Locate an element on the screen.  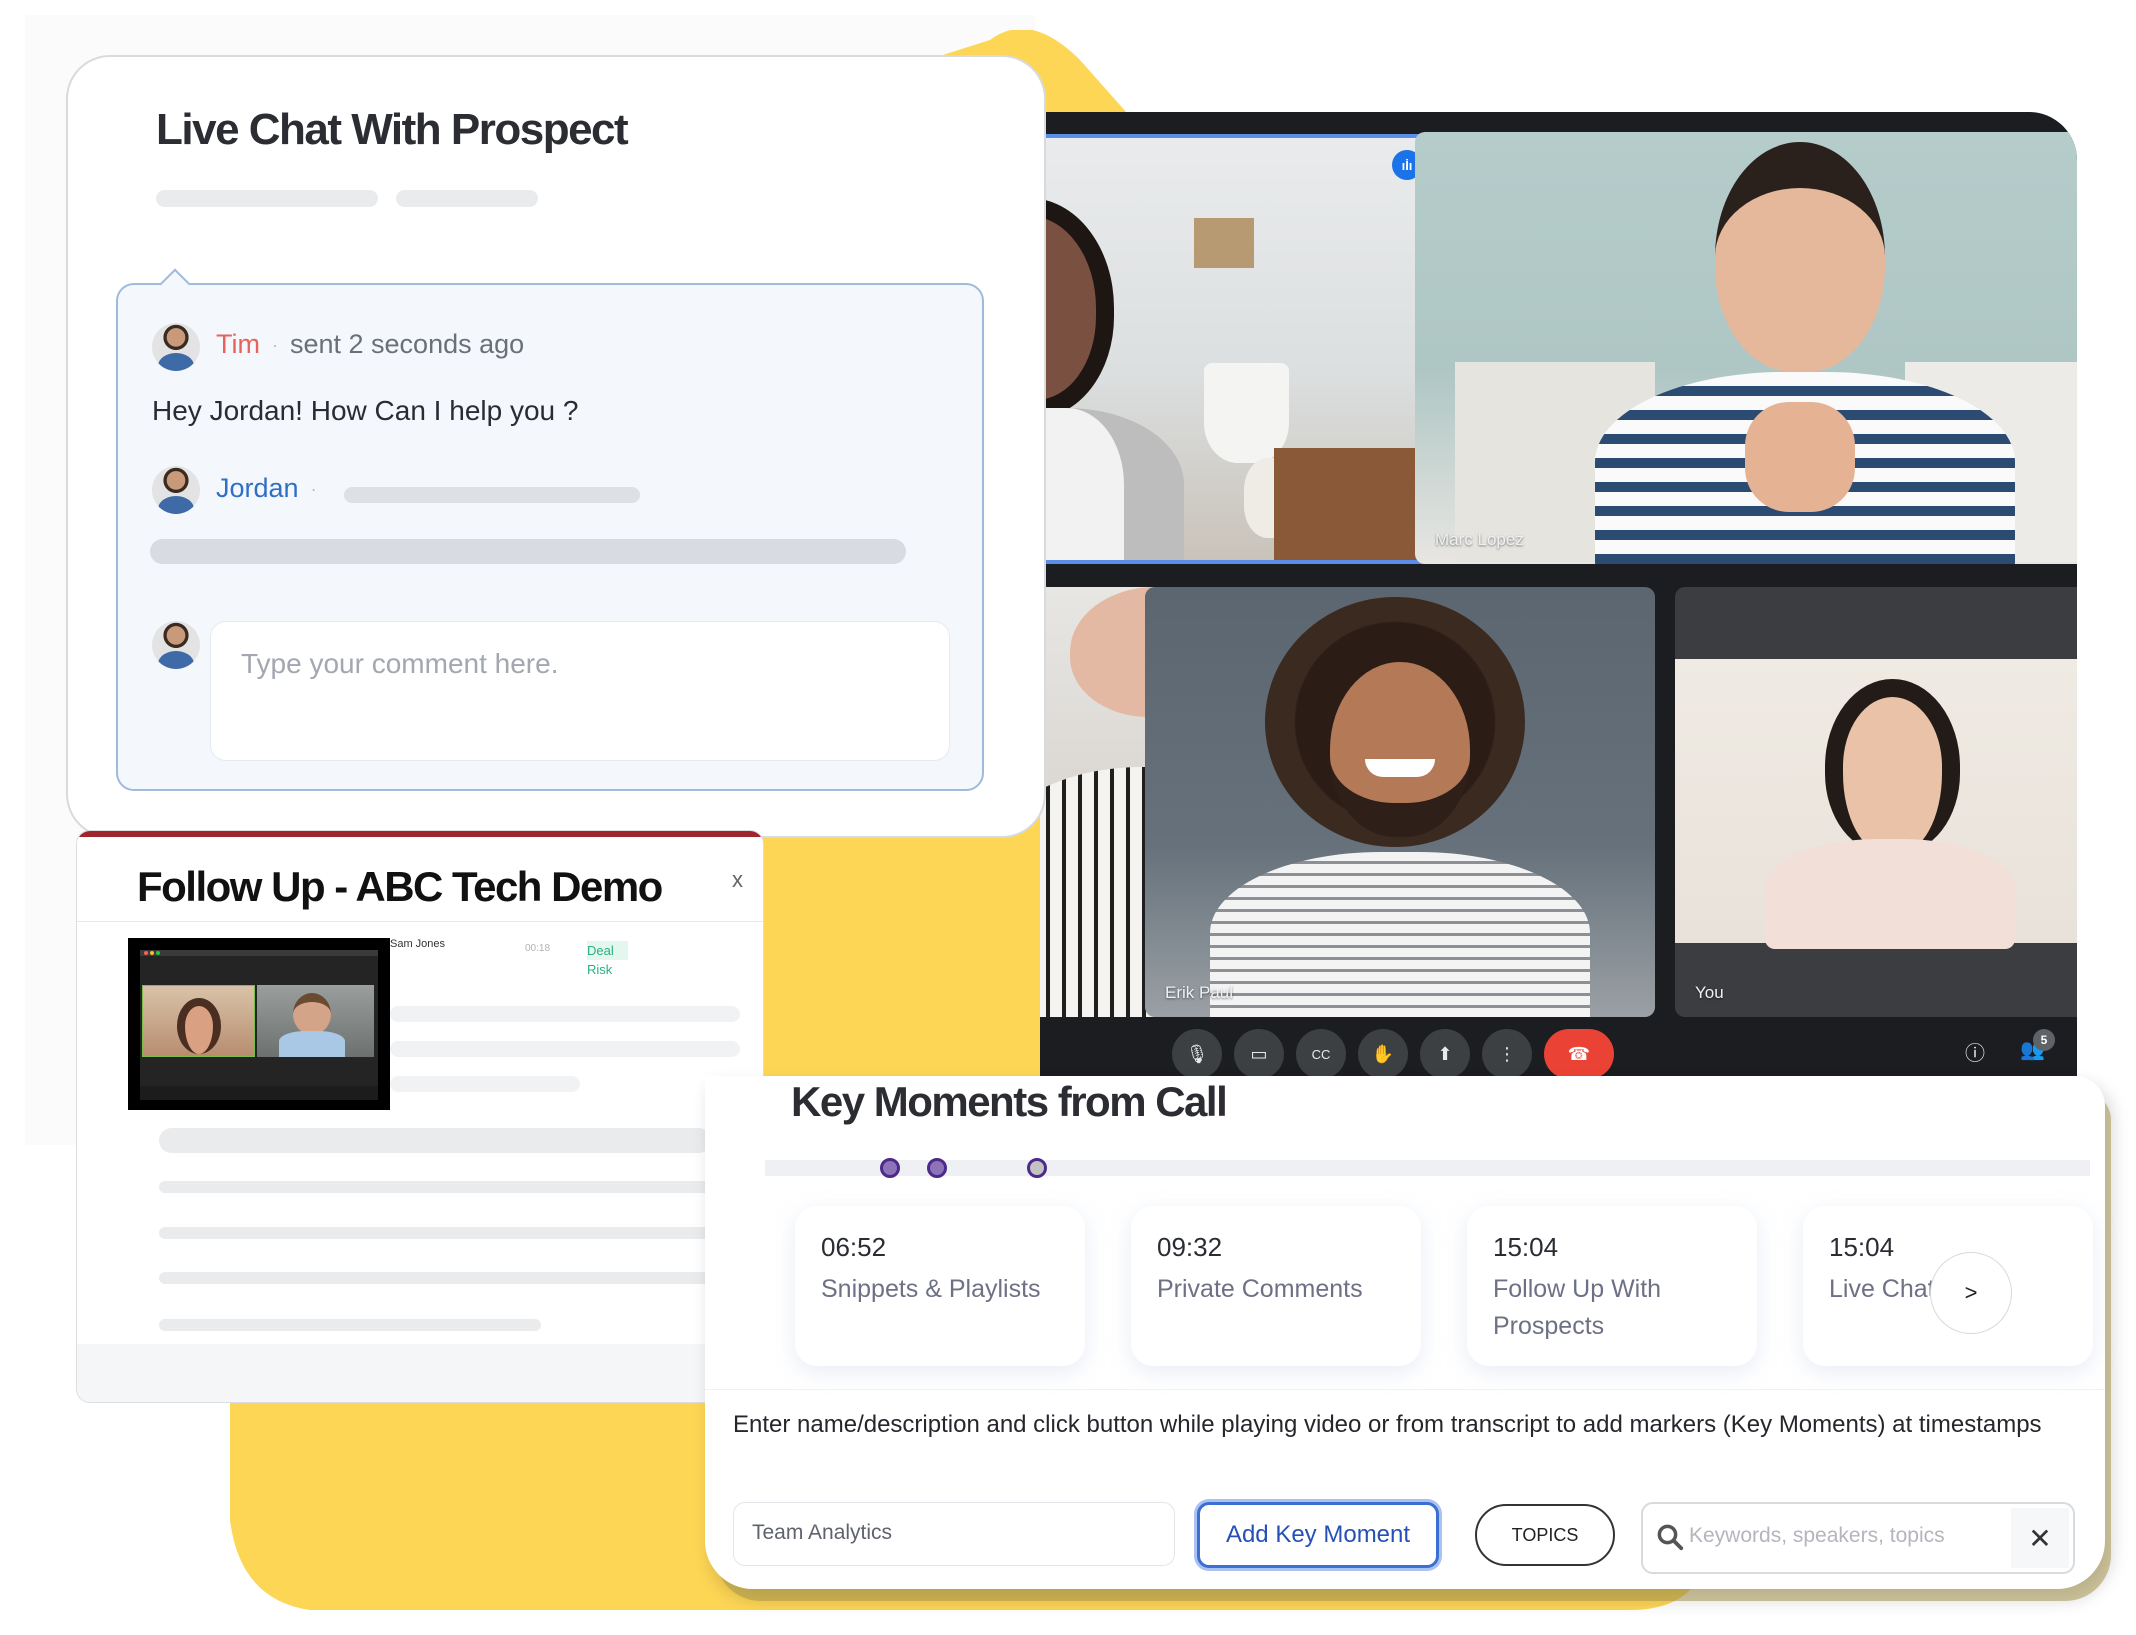
captions-icon: CC is located at coordinates (1321, 1053).